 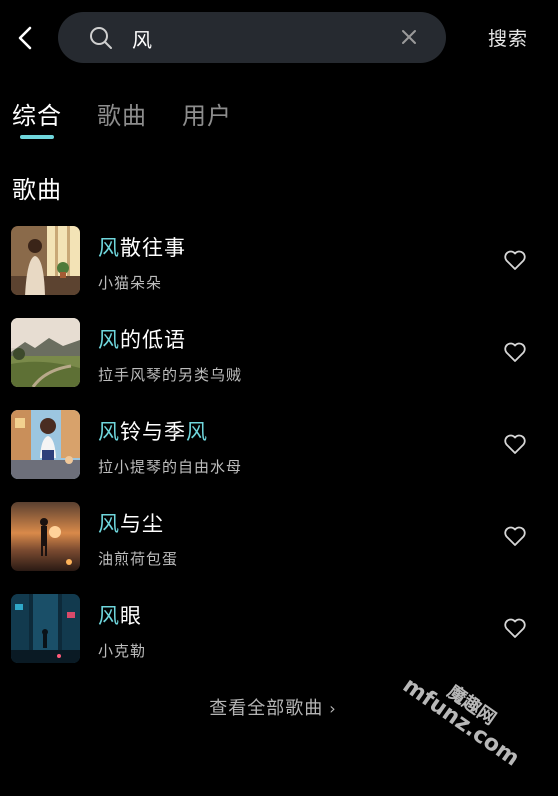 I want to click on chevron-right-icon: ›, so click(x=333, y=708).